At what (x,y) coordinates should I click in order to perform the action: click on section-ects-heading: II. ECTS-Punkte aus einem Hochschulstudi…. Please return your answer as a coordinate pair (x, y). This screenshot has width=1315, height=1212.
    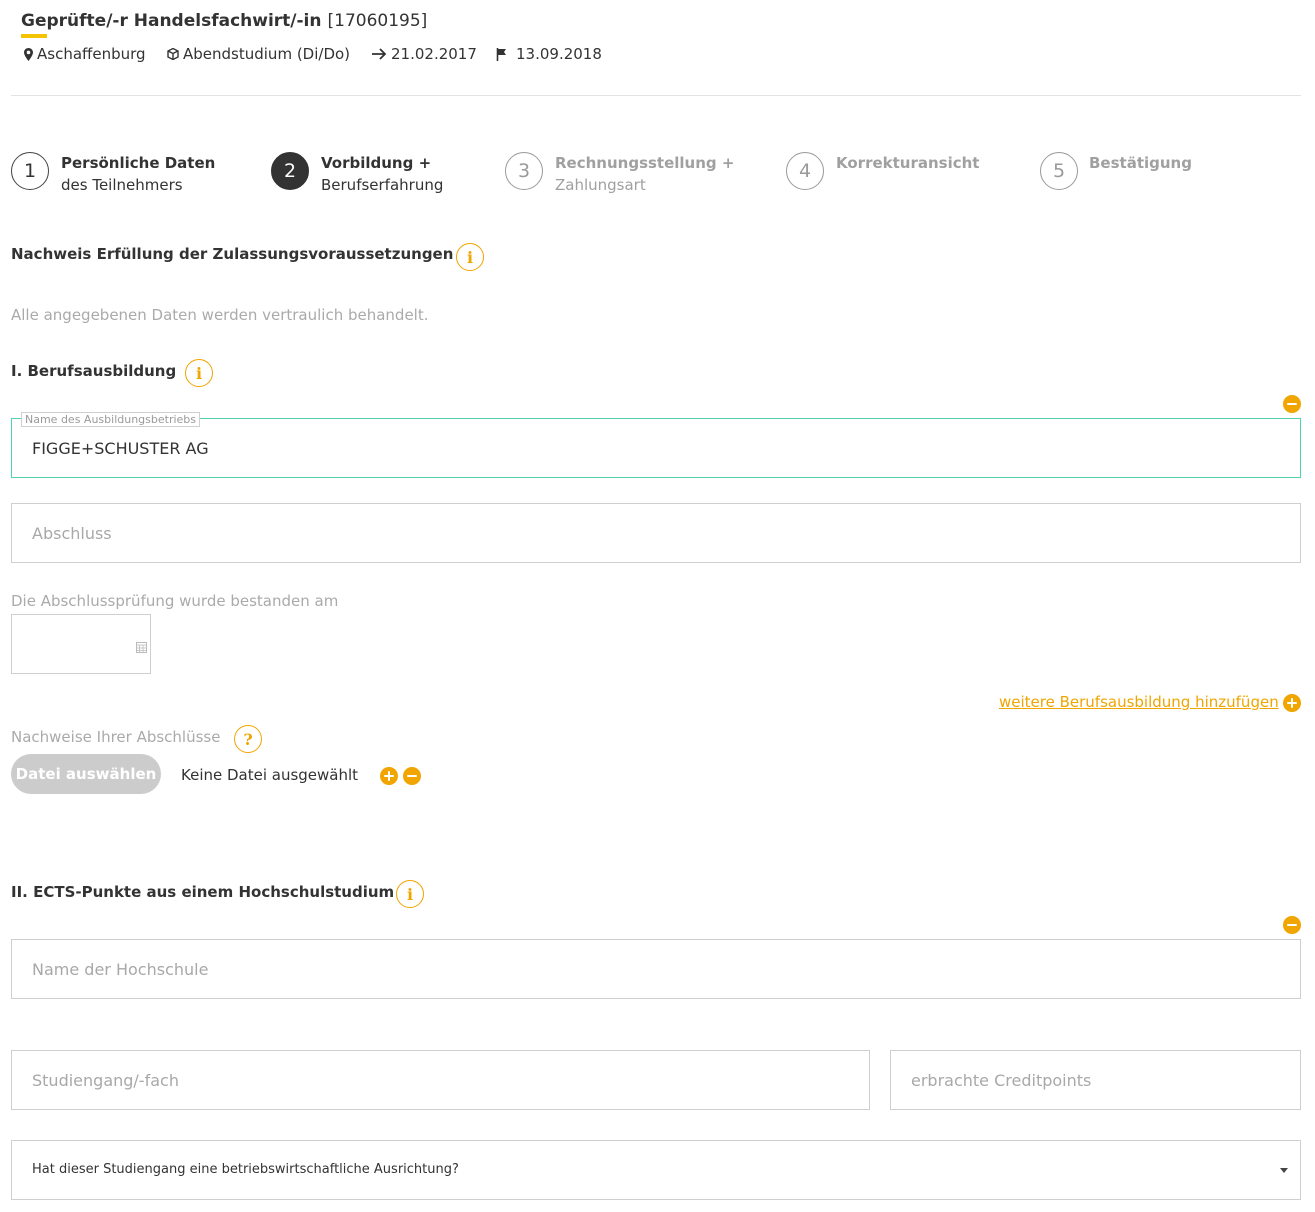
    Looking at the image, I should click on (203, 892).